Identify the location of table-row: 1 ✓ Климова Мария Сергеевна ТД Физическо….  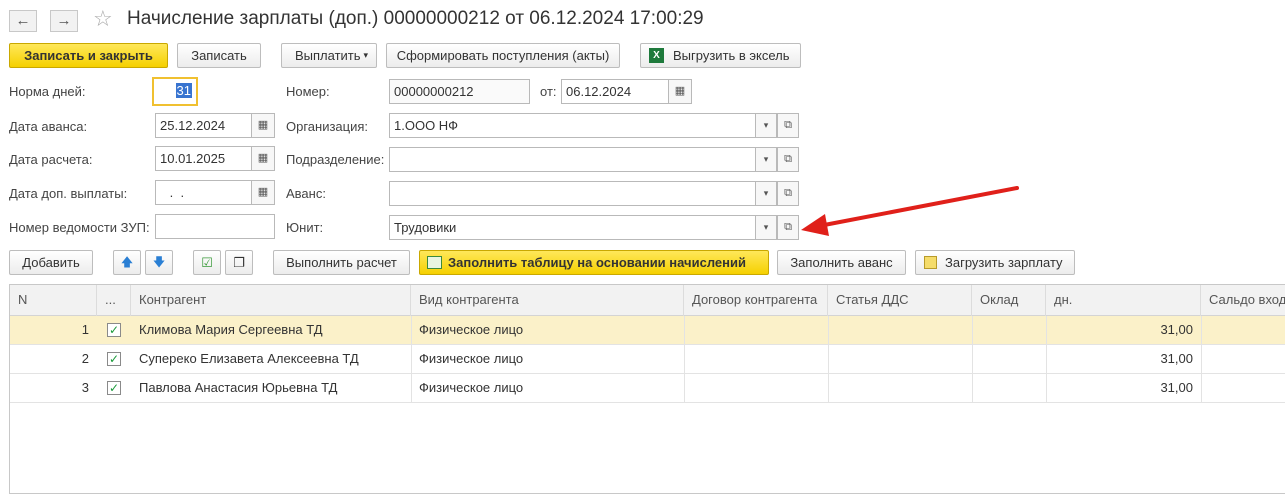
(647, 330).